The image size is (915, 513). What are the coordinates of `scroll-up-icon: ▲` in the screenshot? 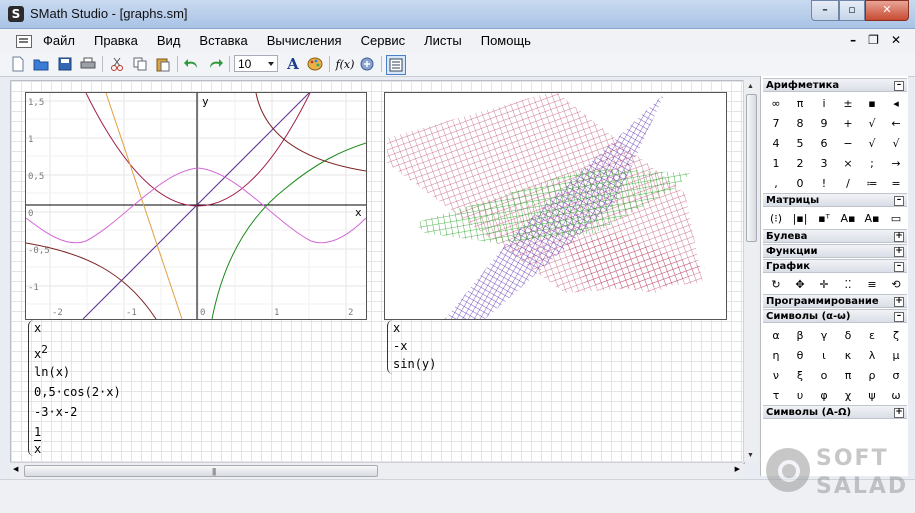 It's located at (750, 86).